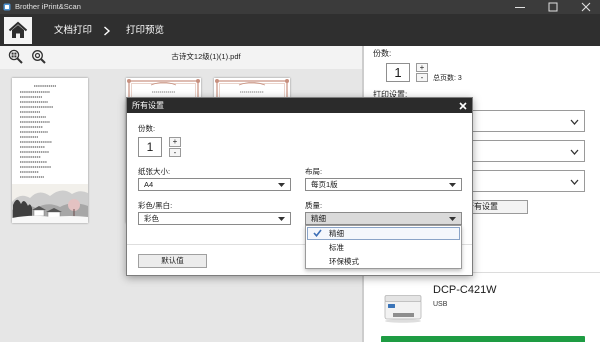  I want to click on minimize-icon, so click(520, 7).